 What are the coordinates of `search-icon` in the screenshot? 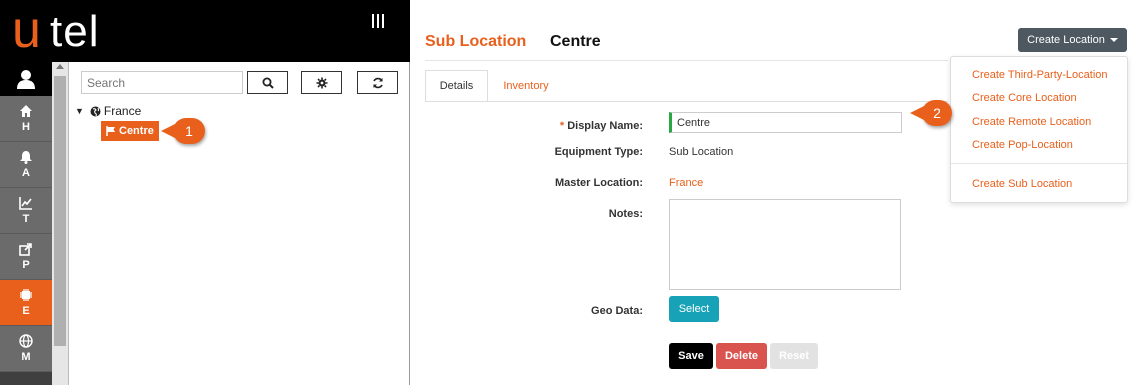 It's located at (268, 83).